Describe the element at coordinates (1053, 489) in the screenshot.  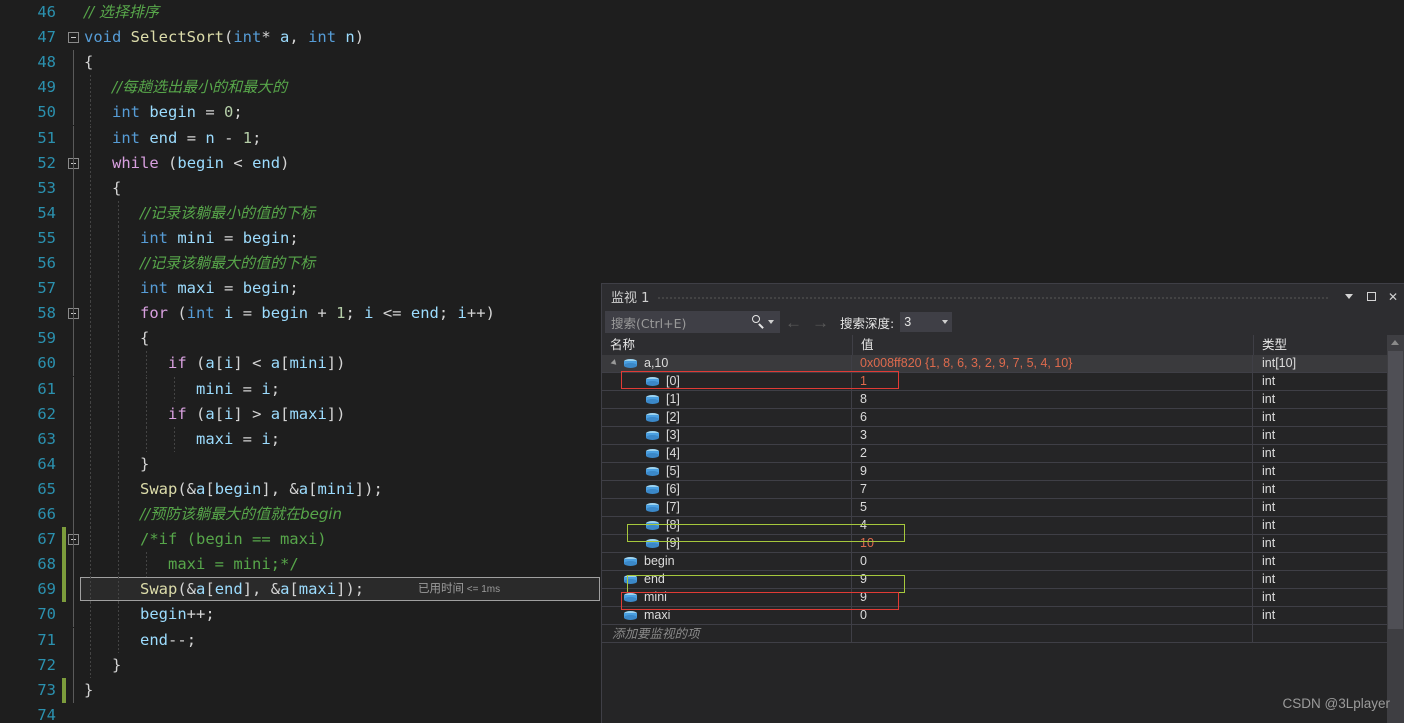
I see `cell-value: 7` at that location.